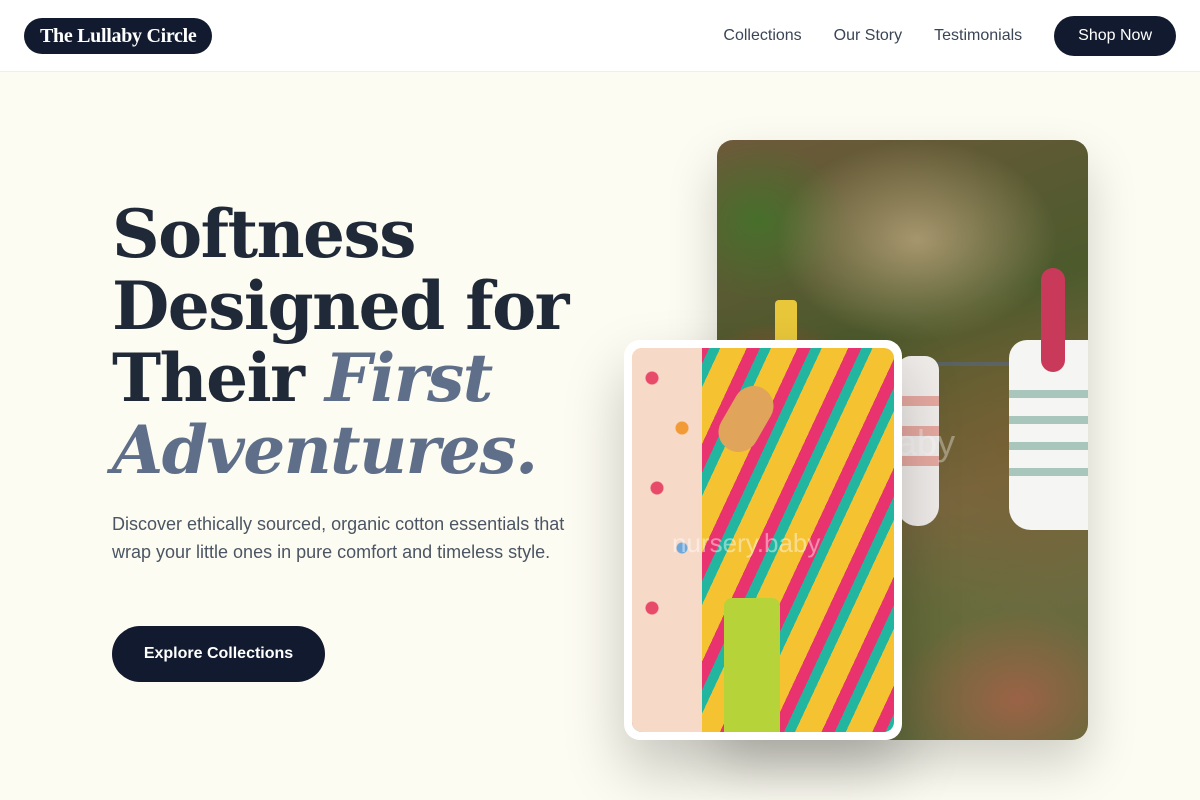 The height and width of the screenshot is (800, 1200). I want to click on headline-accent-first: First, so click(408, 378).